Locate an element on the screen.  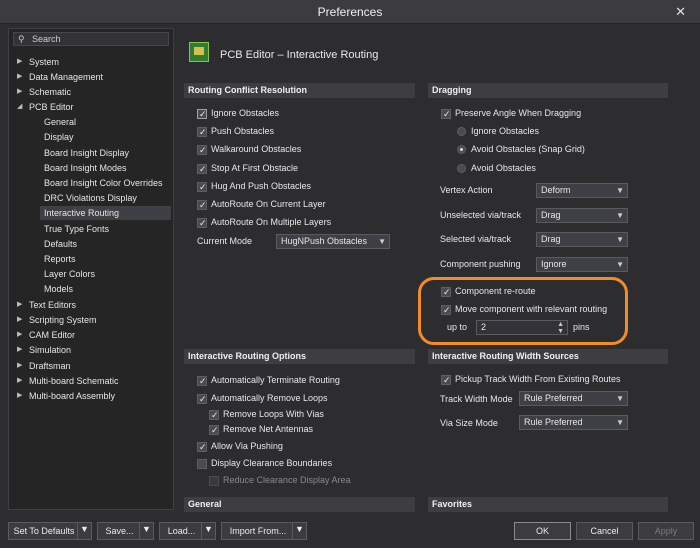
via-size-mode-dropdown: Rule Preferred ▼ is located at coordinates (573, 422).